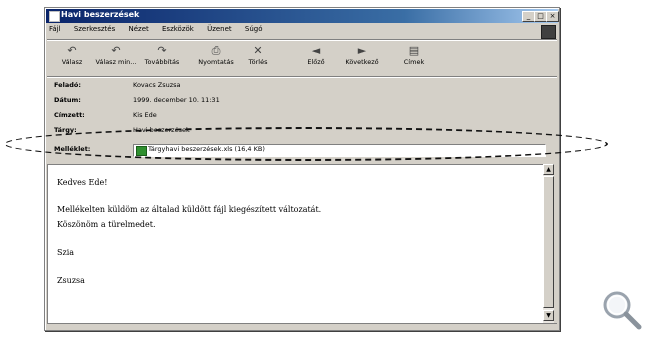 The height and width of the screenshot is (338, 661). Describe the element at coordinates (66, 252) in the screenshot. I see `body-line: Szia` at that location.